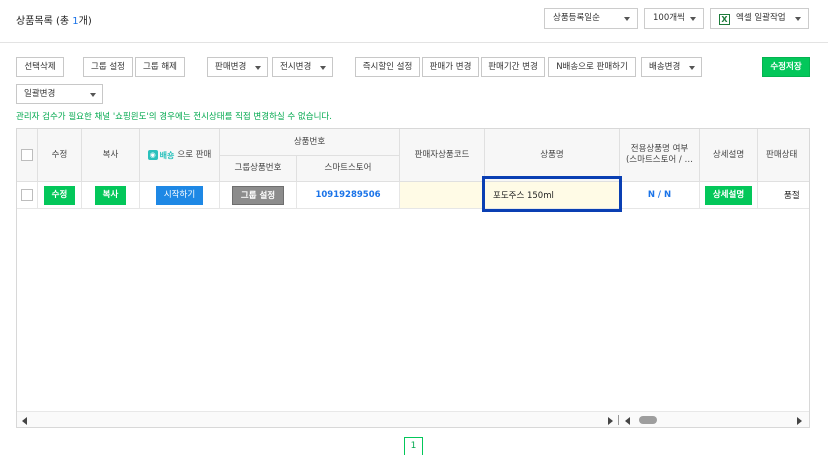 The height and width of the screenshot is (455, 828). What do you see at coordinates (552, 155) in the screenshot?
I see `header-product-name: 상품명` at bounding box center [552, 155].